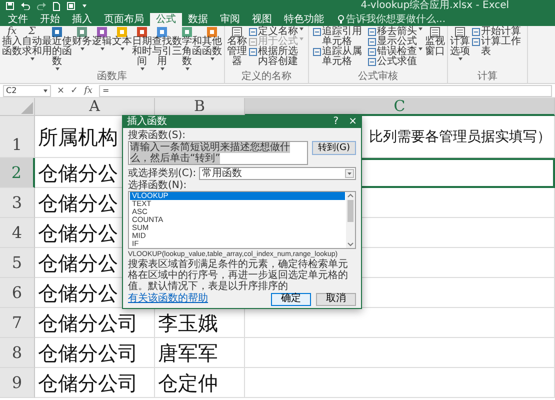 This screenshot has width=555, height=400. I want to click on help-button: ?, so click(336, 122).